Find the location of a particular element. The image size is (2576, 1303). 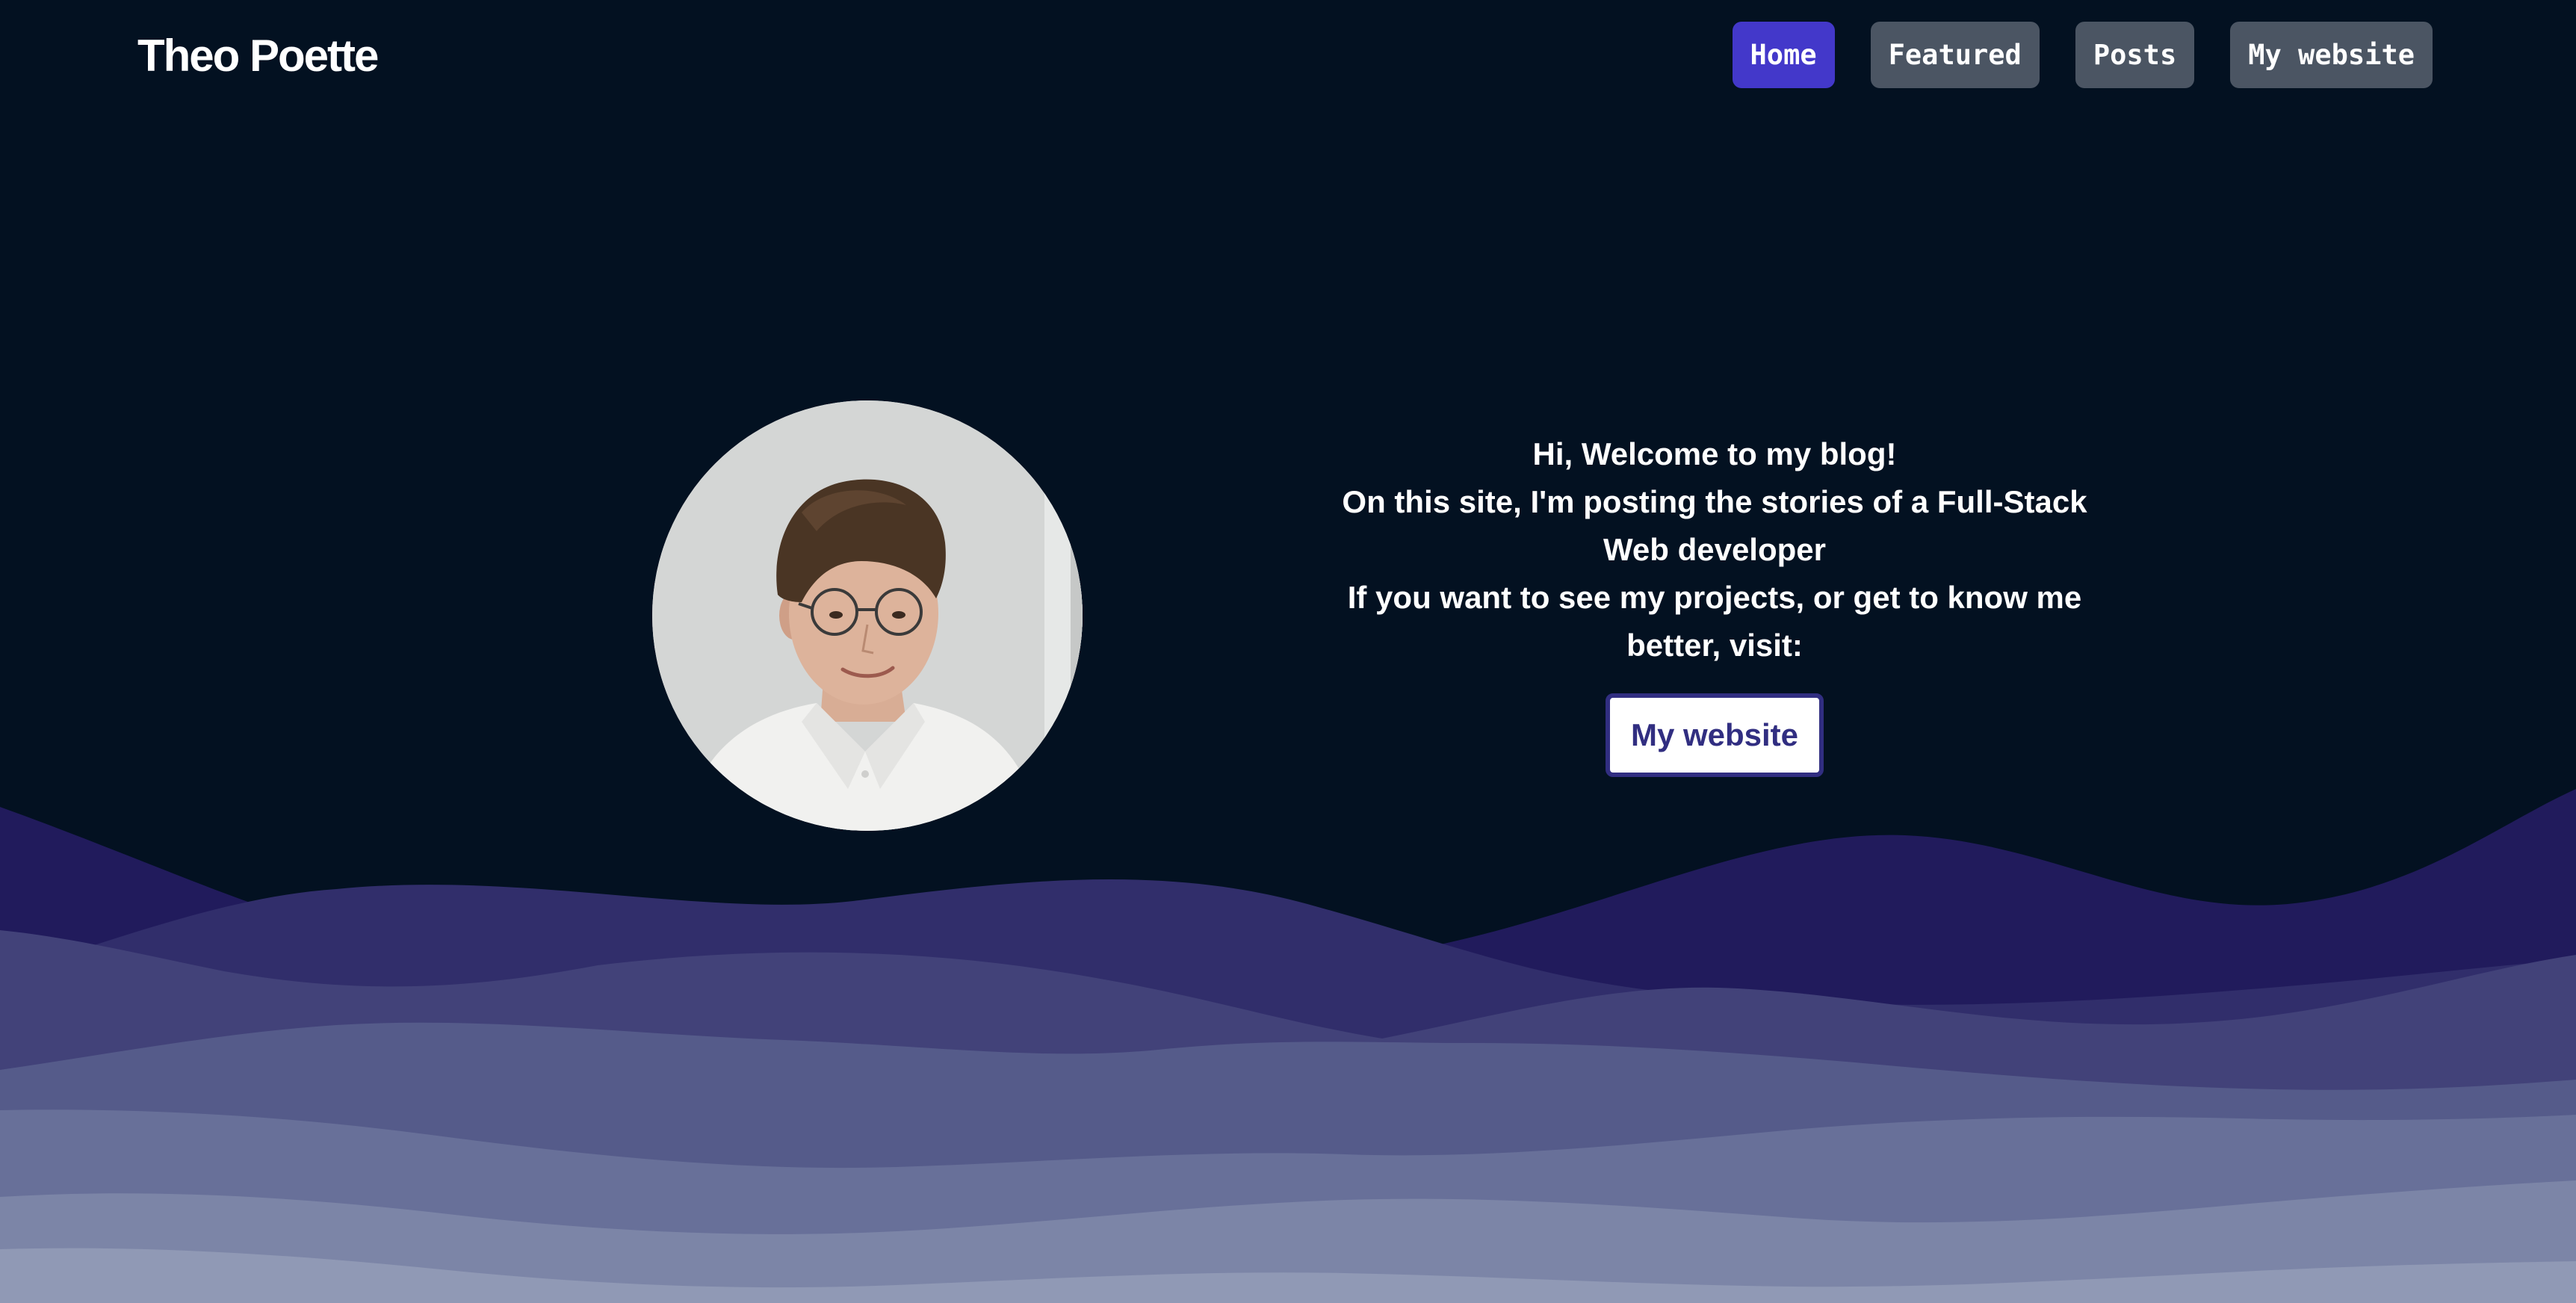

my-website-cta-button: My website is located at coordinates (1715, 735).